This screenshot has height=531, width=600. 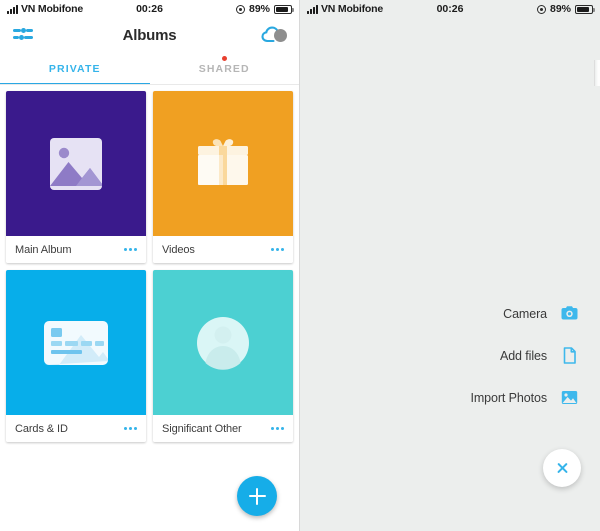 I want to click on close-x-icon, so click(x=562, y=468).